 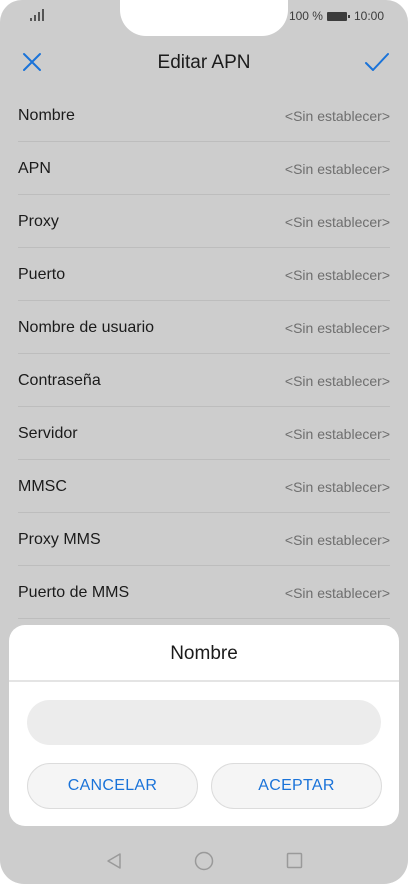 What do you see at coordinates (294, 860) in the screenshot?
I see `recent-apps-icon` at bounding box center [294, 860].